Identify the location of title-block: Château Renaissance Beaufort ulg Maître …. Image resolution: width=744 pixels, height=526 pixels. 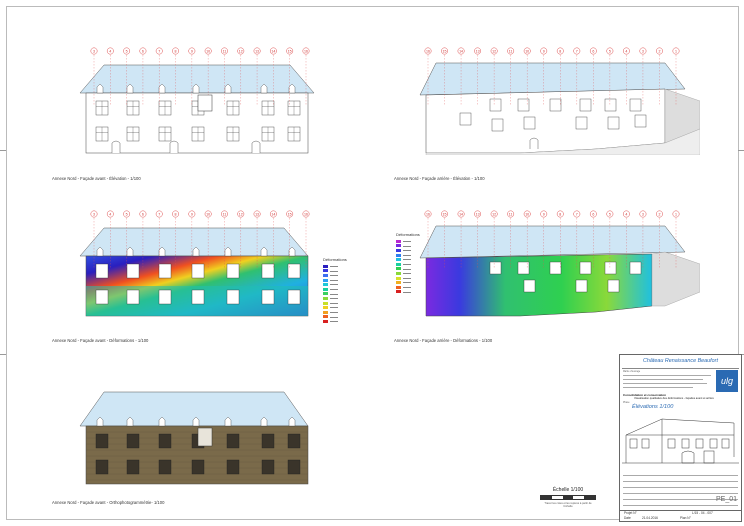
(680, 438).